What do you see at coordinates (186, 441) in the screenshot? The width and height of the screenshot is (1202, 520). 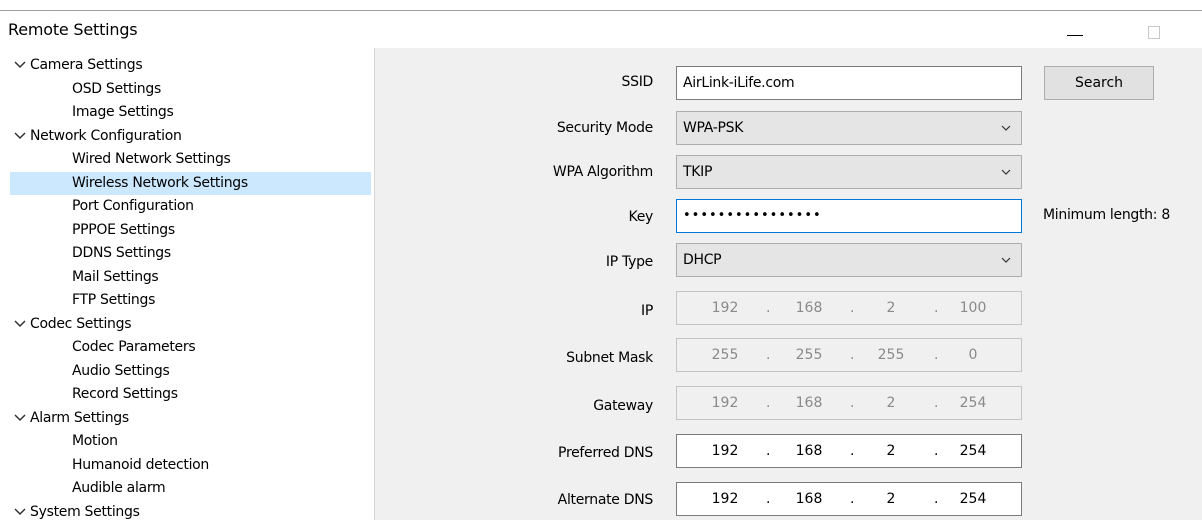 I see `tree-item: Motion` at bounding box center [186, 441].